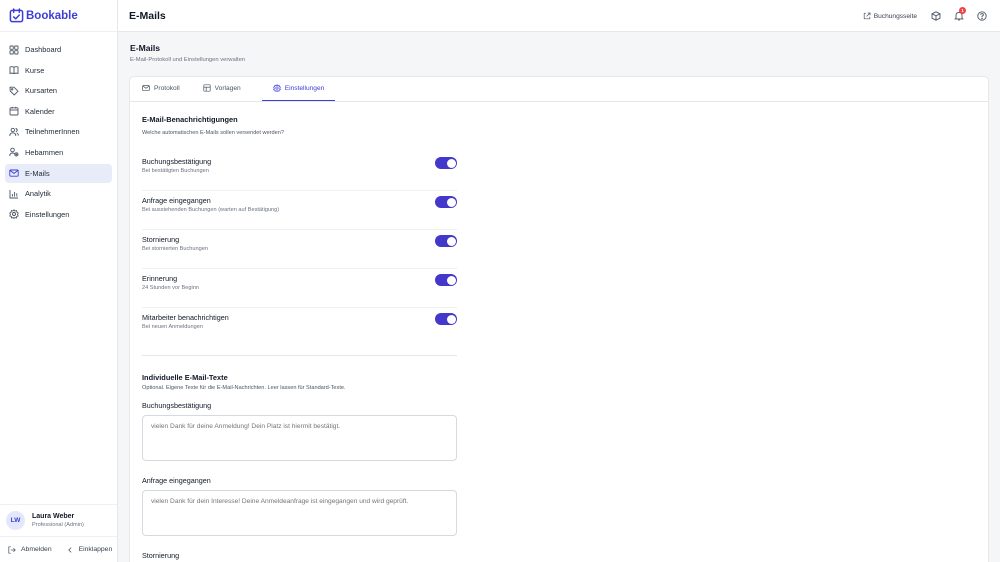 The image size is (1000, 562). What do you see at coordinates (95, 549) in the screenshot?
I see `collapse-label: Einklappen` at bounding box center [95, 549].